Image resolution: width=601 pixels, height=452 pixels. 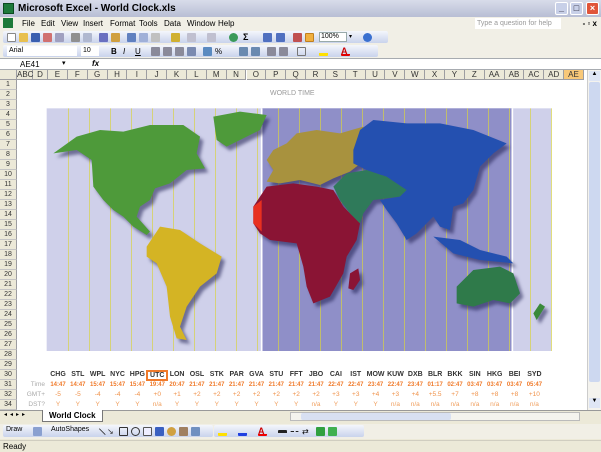 I want to click on row-header-19: 19, so click(x=8, y=265).